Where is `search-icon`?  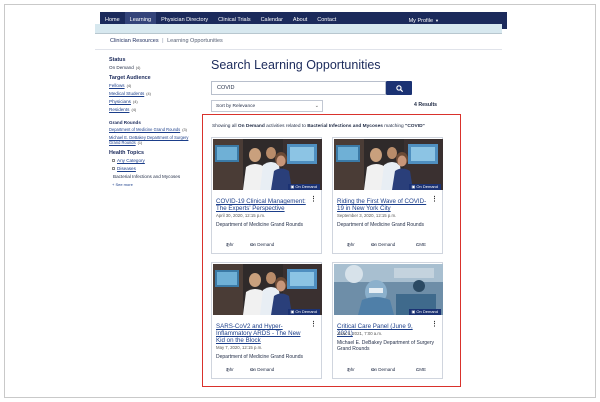
search-icon is located at coordinates (399, 88).